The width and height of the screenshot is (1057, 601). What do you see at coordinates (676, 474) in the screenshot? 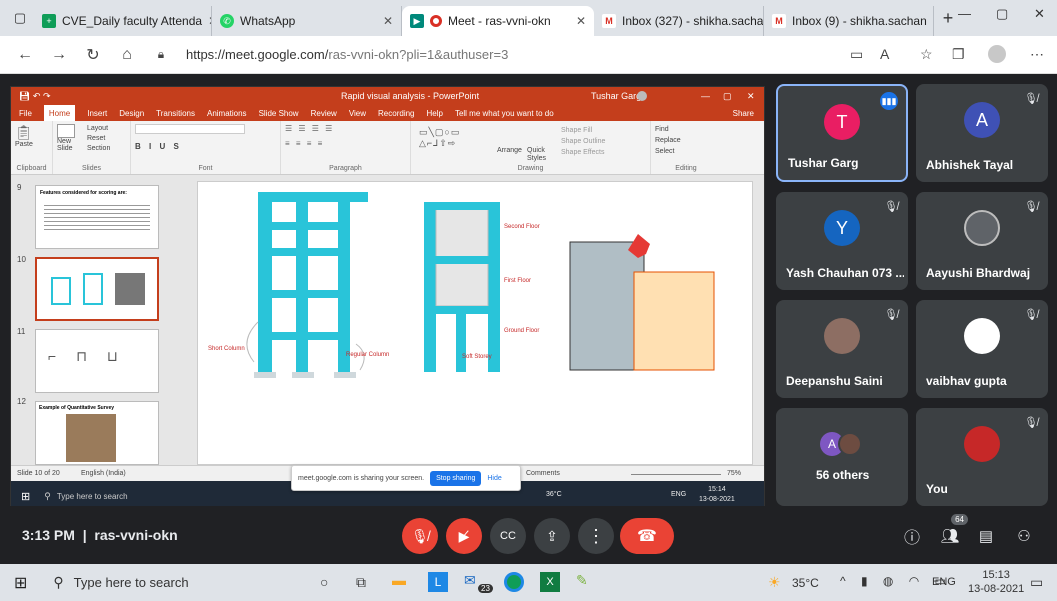
I see `zoom-slider` at bounding box center [676, 474].